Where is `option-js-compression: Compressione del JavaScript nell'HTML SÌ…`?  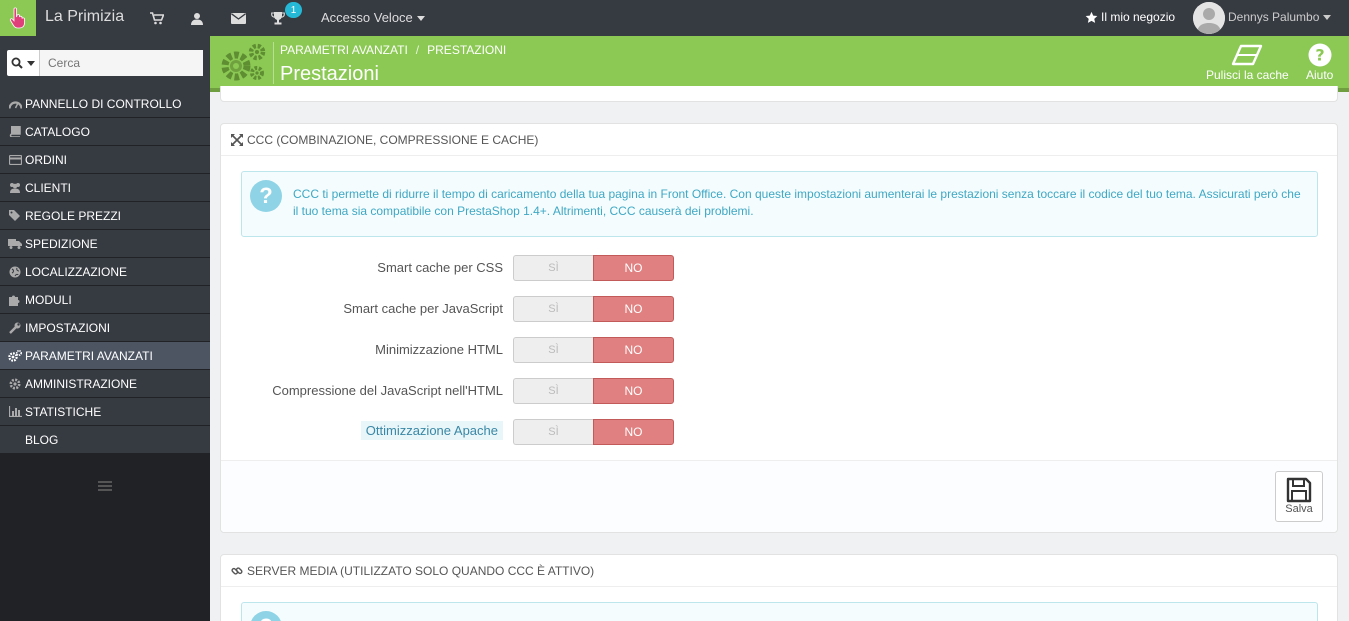
option-js-compression: Compressione del JavaScript nell'HTML SÌ… is located at coordinates (780, 391).